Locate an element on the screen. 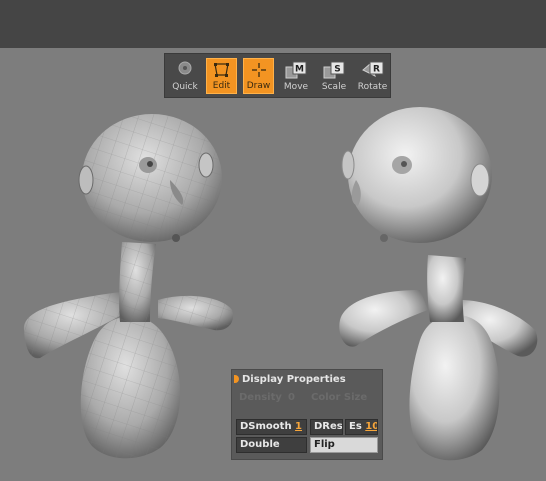 This screenshot has height=481, width=546. scale-icon: S is located at coordinates (334, 70).